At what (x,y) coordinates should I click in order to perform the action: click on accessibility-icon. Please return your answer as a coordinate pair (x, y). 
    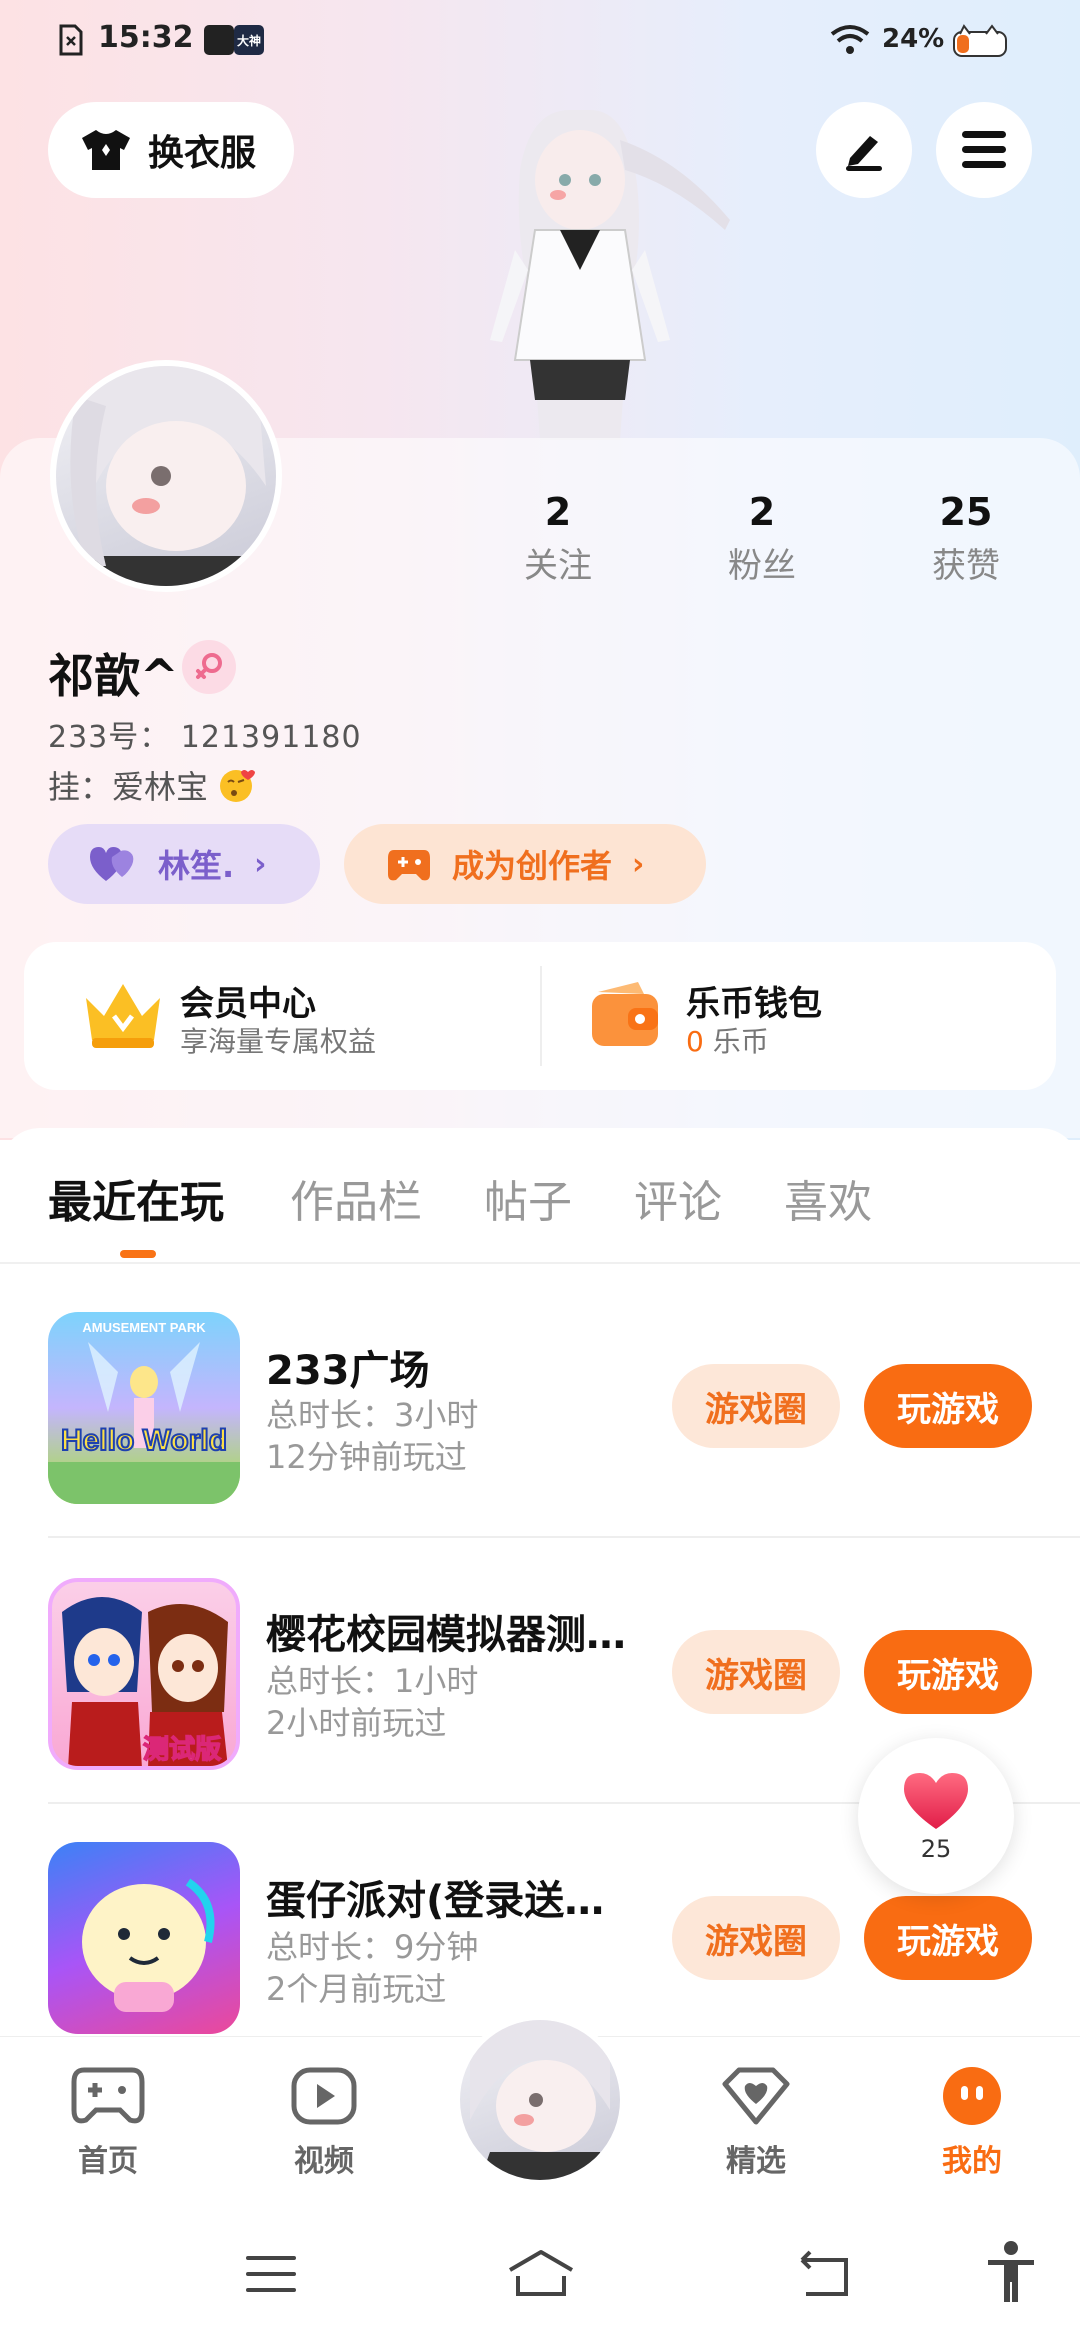
    Looking at the image, I should click on (1011, 2272).